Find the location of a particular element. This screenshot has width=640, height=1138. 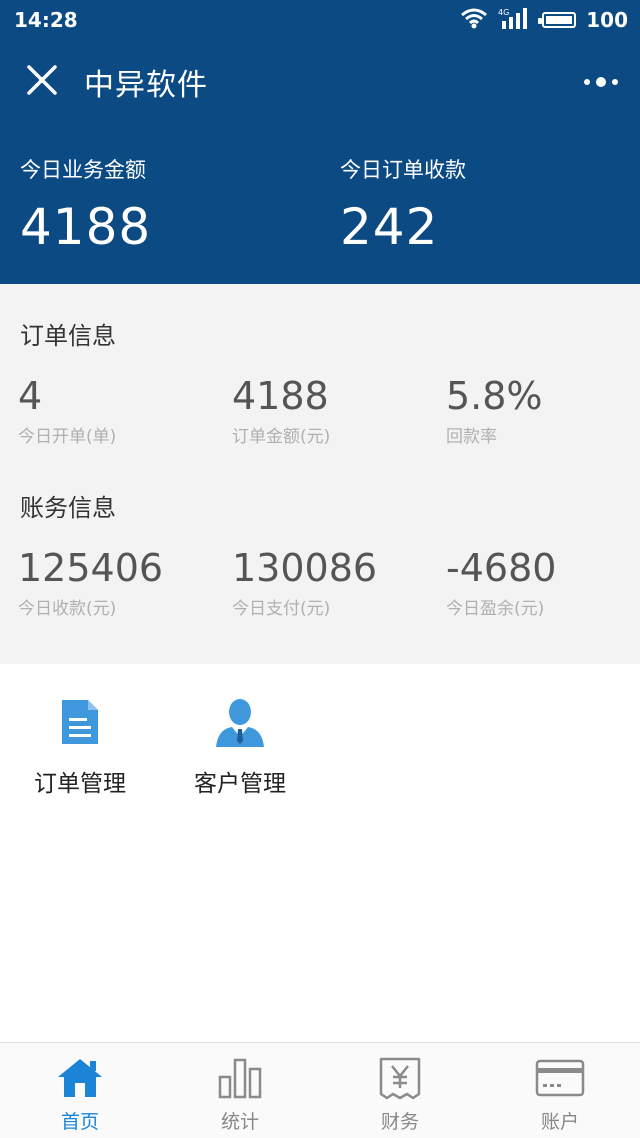

bar-chart-icon is located at coordinates (240, 1078).